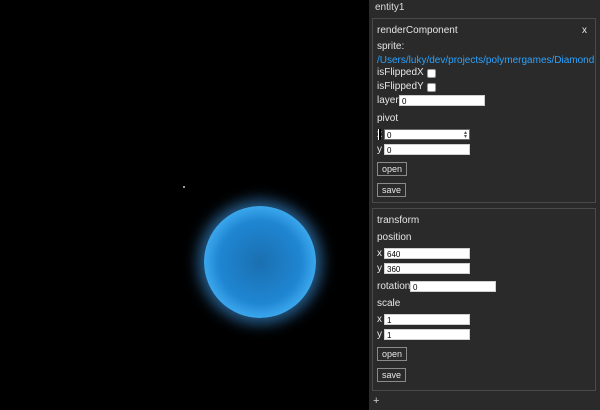 This screenshot has height=410, width=600. I want to click on pivot-label: pivot, so click(388, 118).